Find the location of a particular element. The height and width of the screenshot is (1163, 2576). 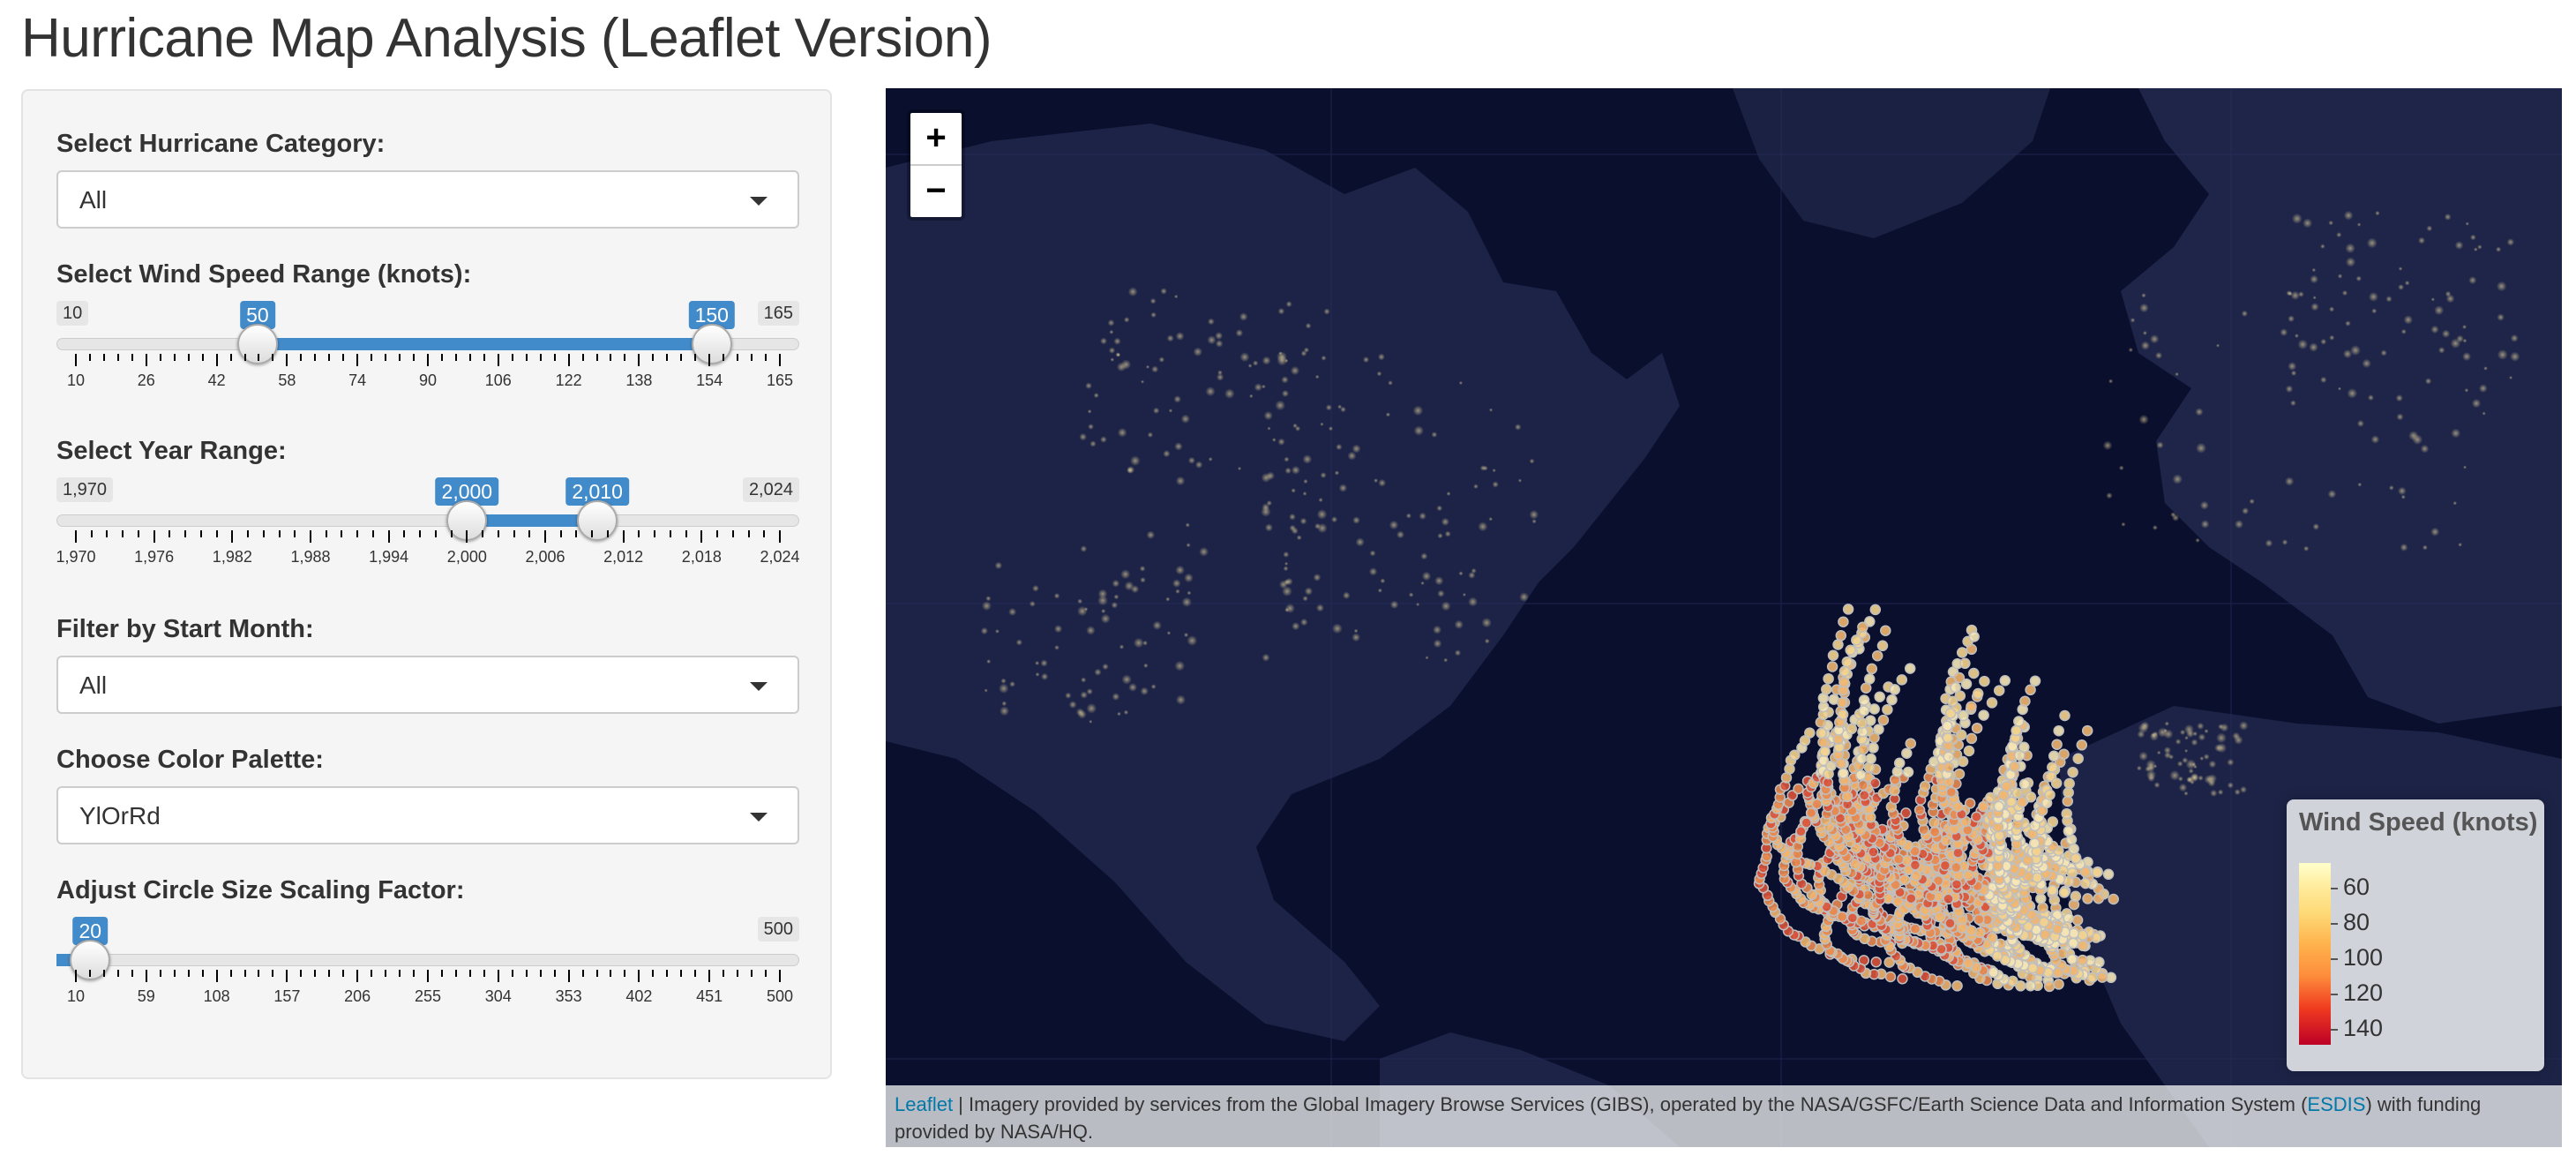

zoom-in-button: + is located at coordinates (936, 138).